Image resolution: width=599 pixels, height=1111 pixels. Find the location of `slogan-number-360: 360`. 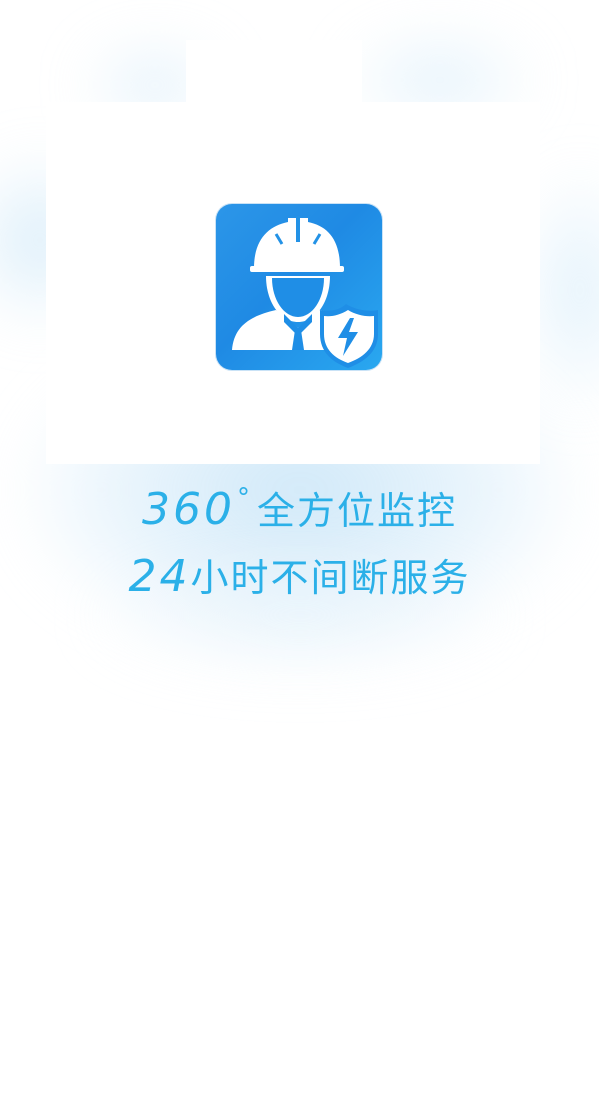

slogan-number-360: 360 is located at coordinates (188, 509).